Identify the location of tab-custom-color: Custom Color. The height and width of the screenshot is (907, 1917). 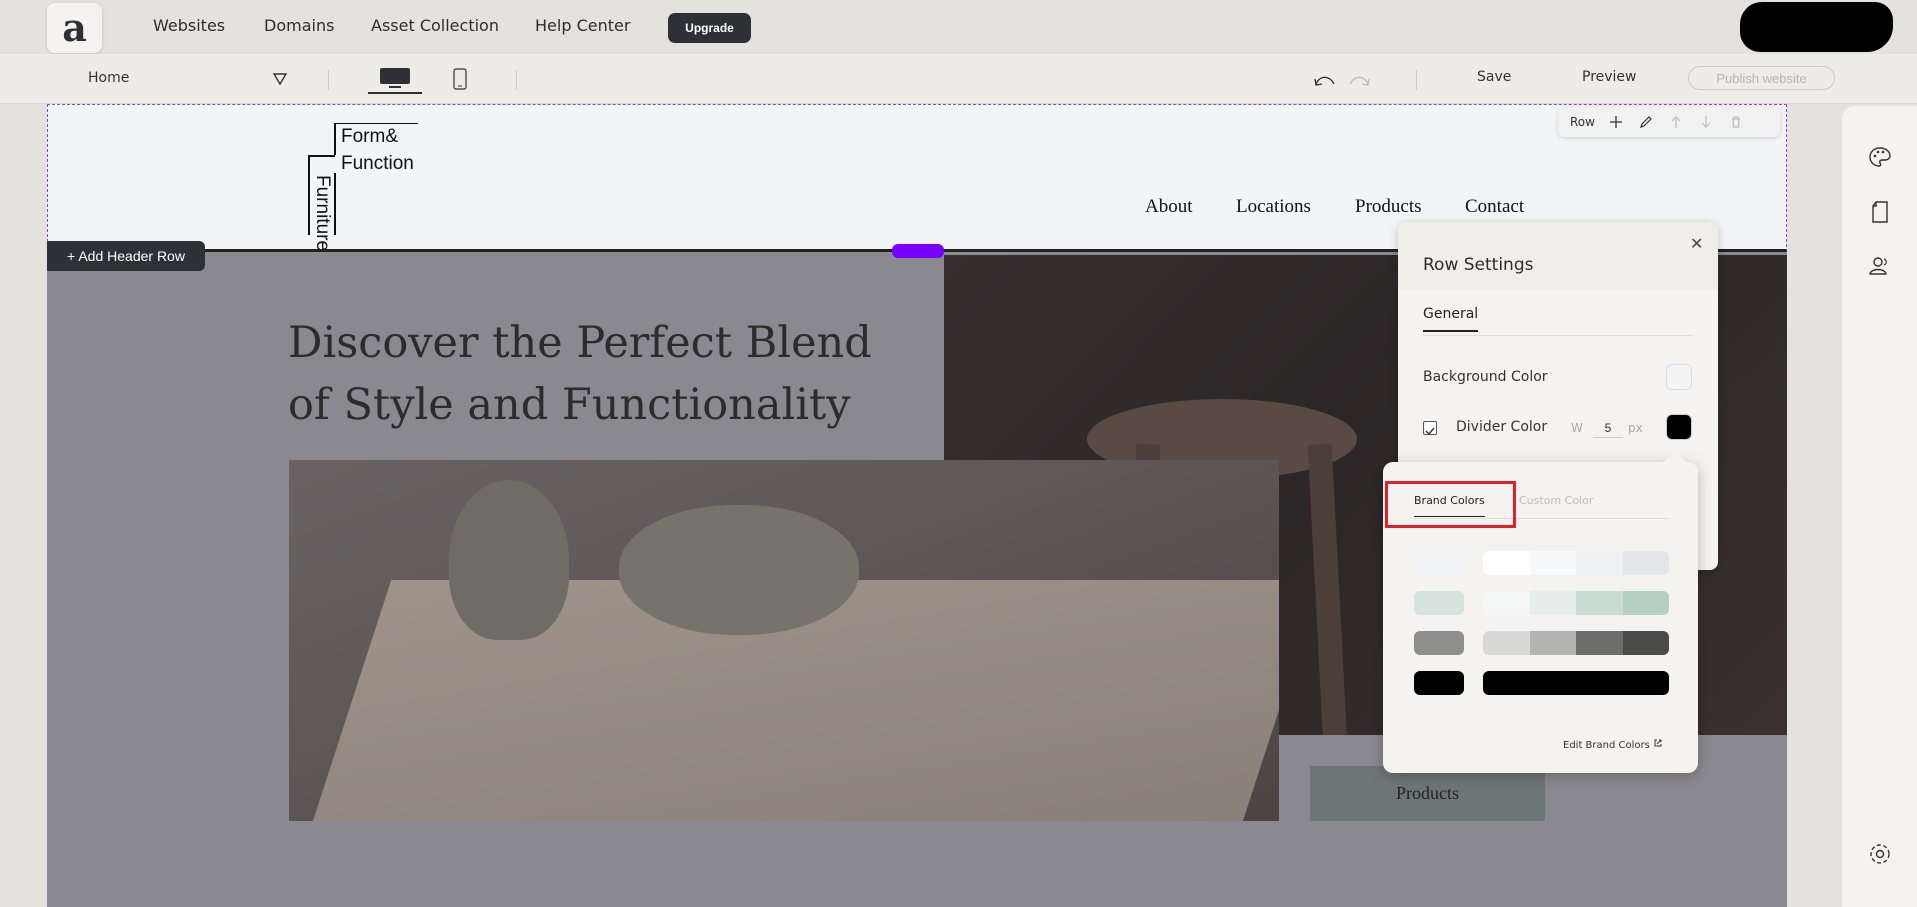
(1556, 500).